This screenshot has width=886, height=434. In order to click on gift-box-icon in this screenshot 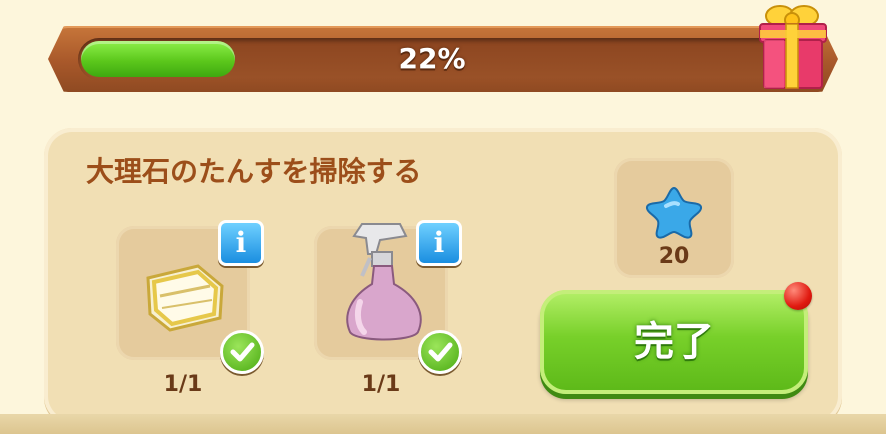, I will do `click(792, 46)`.